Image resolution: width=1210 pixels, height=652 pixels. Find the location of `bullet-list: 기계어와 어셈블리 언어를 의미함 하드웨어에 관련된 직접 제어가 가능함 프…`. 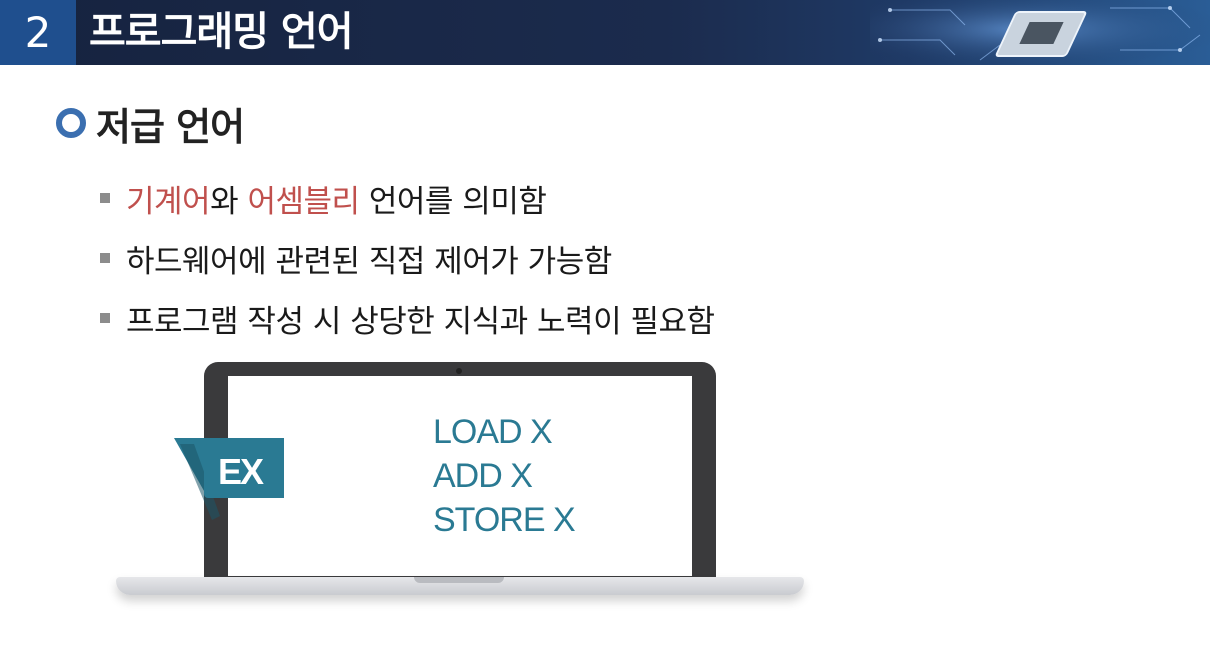

bullet-list: 기계어와 어셈블리 언어를 의미함 하드웨어에 관련된 직접 제어가 가능함 프… is located at coordinates (407, 258).